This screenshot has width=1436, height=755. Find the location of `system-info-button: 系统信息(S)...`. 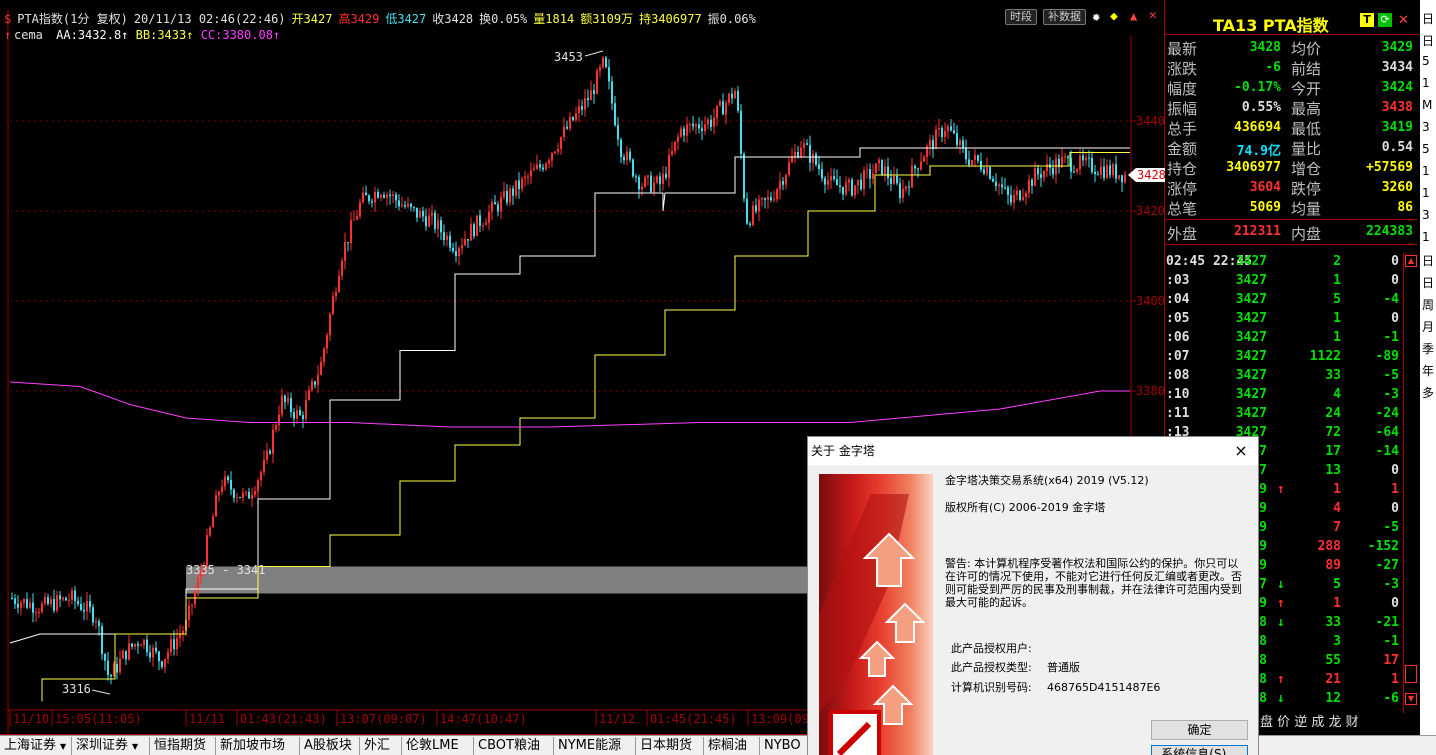

system-info-button: 系统信息(S)... is located at coordinates (1199, 750).